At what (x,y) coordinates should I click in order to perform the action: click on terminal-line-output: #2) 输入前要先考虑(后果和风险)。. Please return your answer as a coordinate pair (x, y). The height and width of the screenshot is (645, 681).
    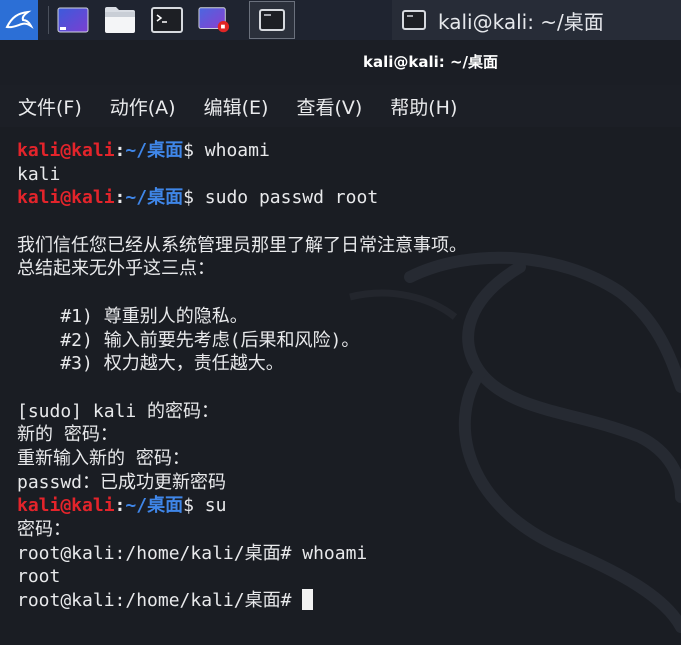
    Looking at the image, I should click on (188, 340).